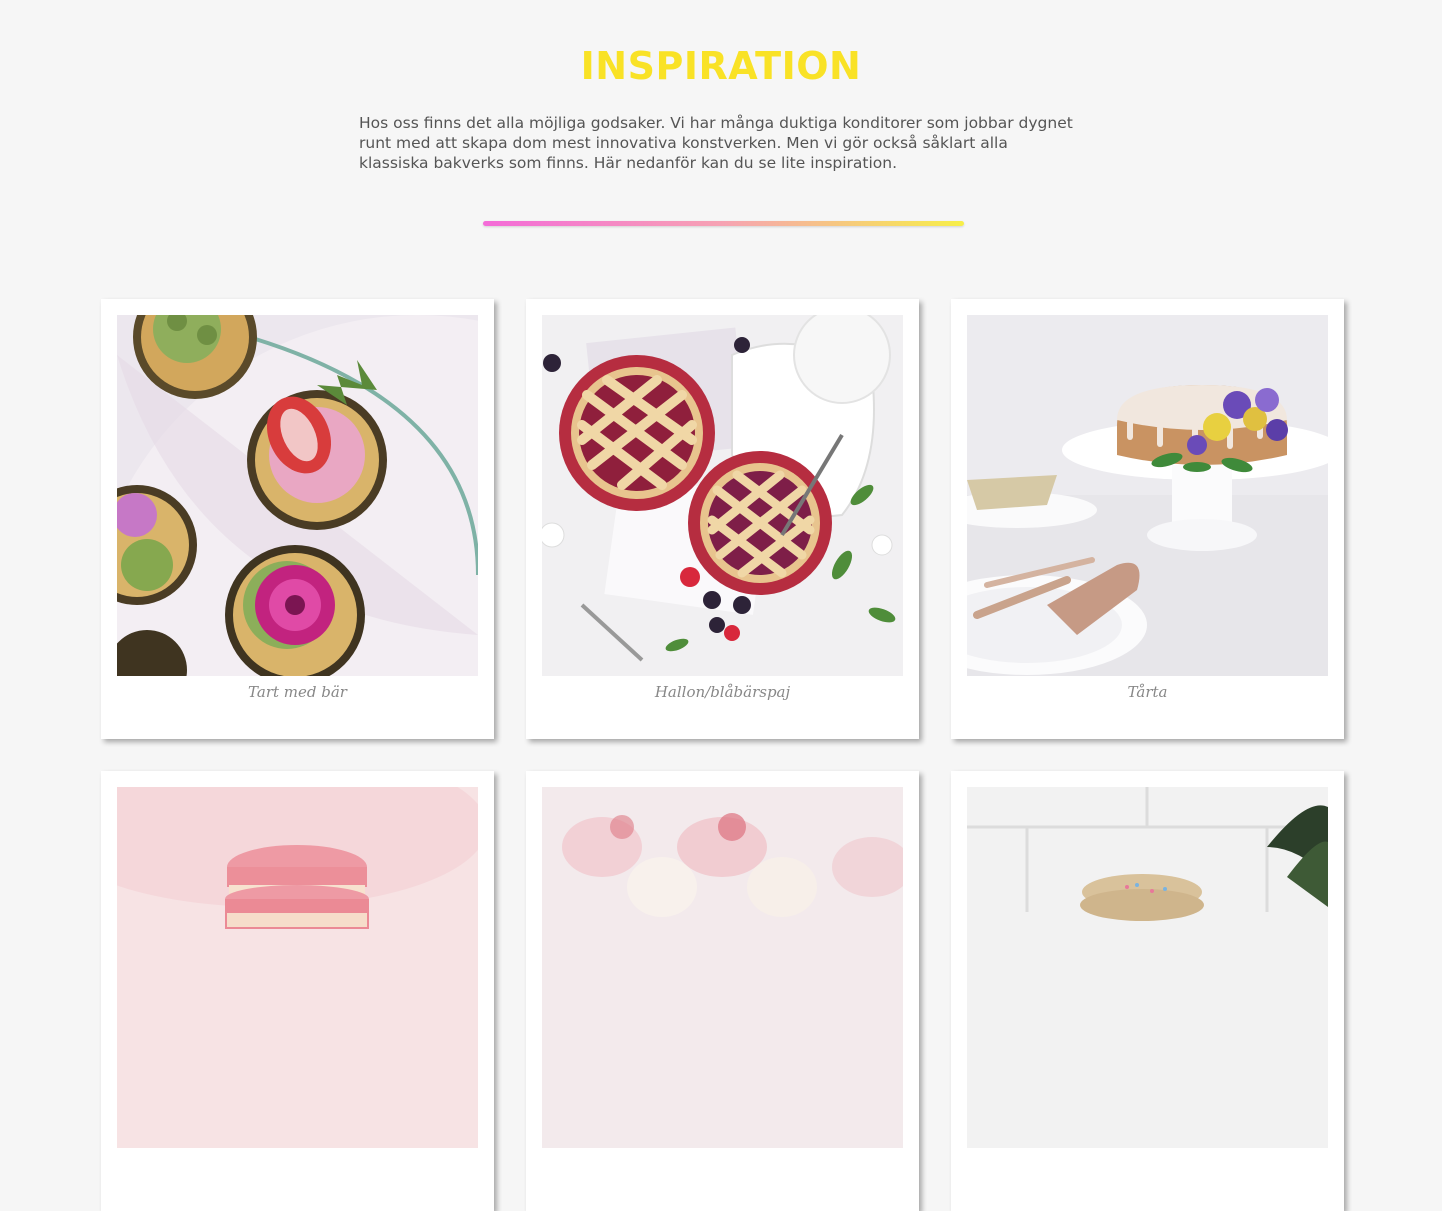  I want to click on gallery-card-cupcakes, so click(722, 991).